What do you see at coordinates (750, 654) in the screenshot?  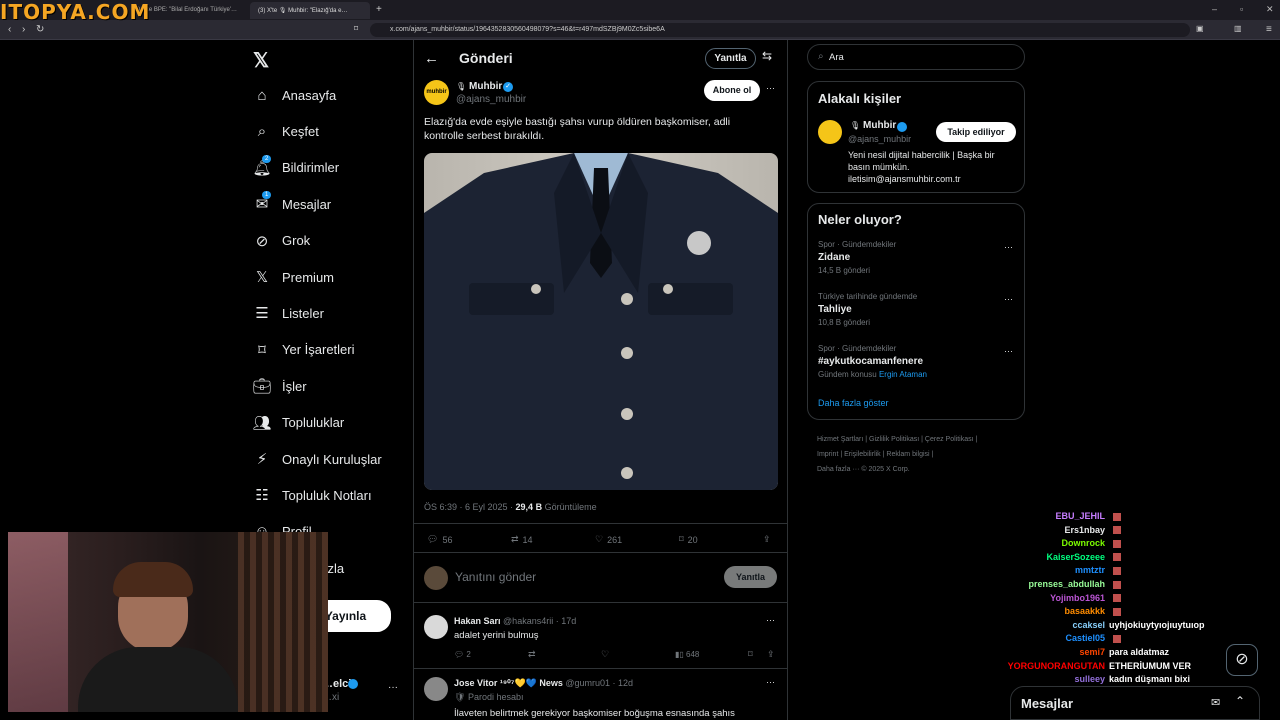 I see `reply-bookmark-icon: ⌑` at bounding box center [750, 654].